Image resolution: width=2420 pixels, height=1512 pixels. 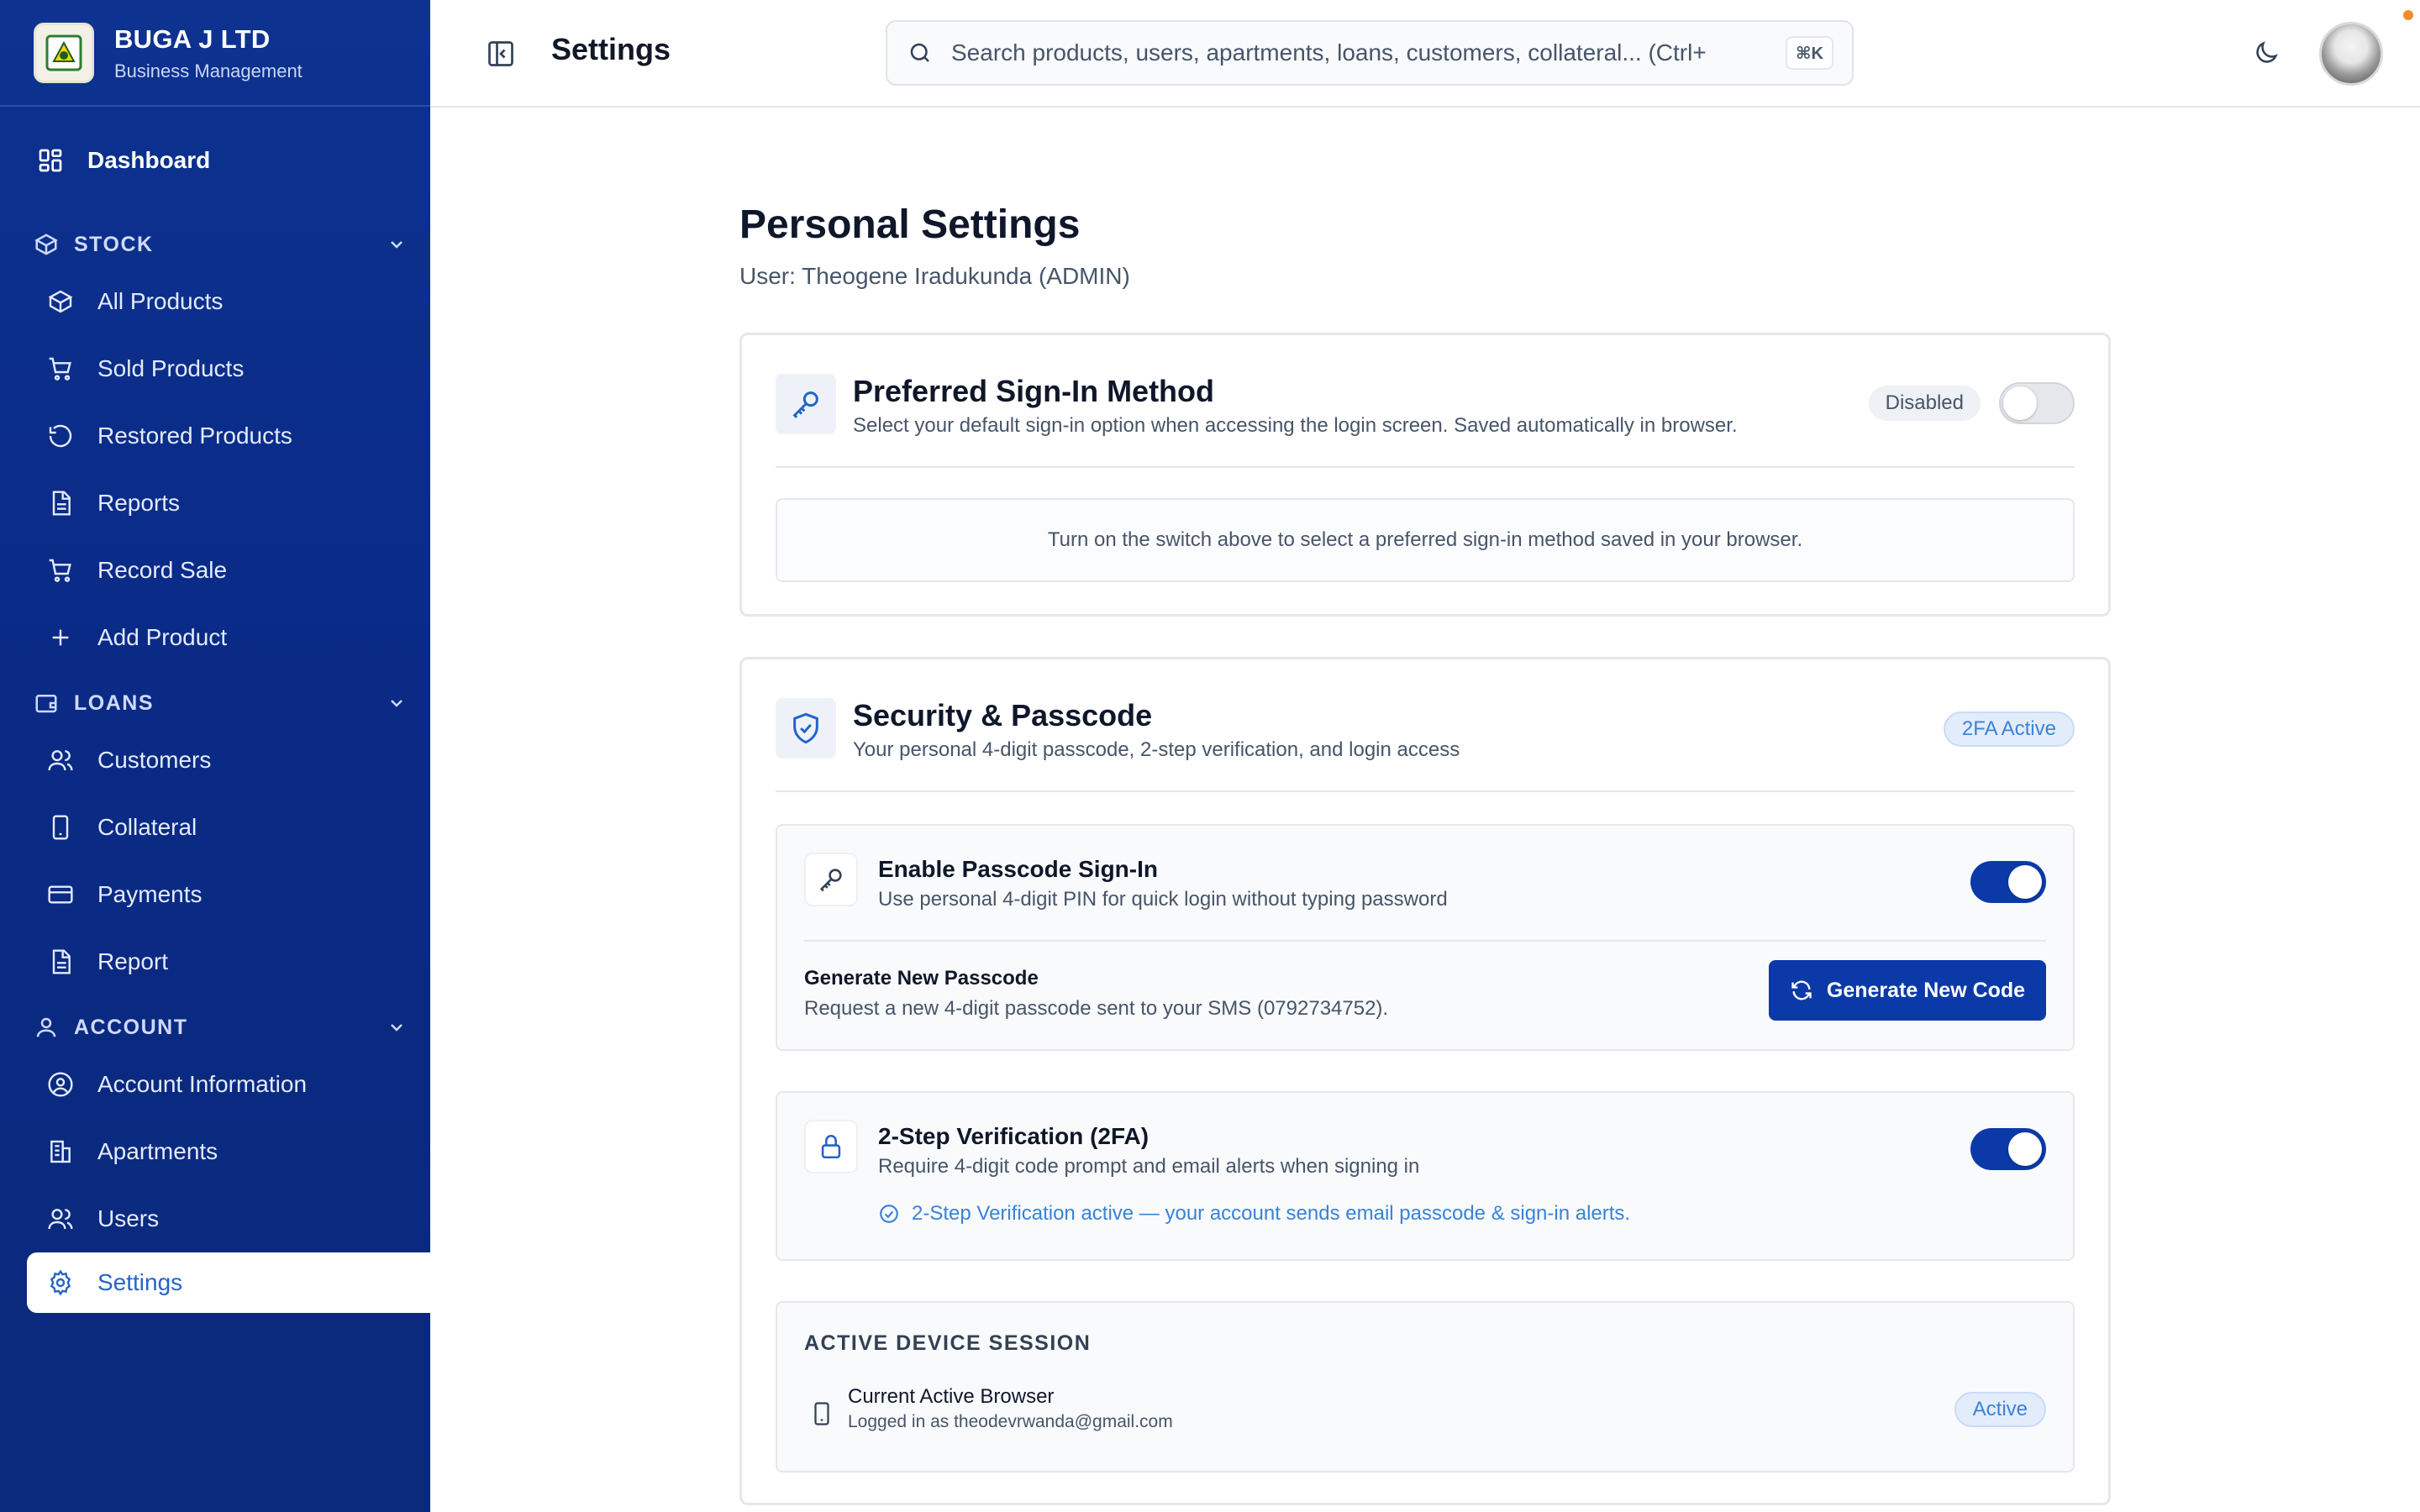 What do you see at coordinates (64, 52) in the screenshot?
I see `brand-logo` at bounding box center [64, 52].